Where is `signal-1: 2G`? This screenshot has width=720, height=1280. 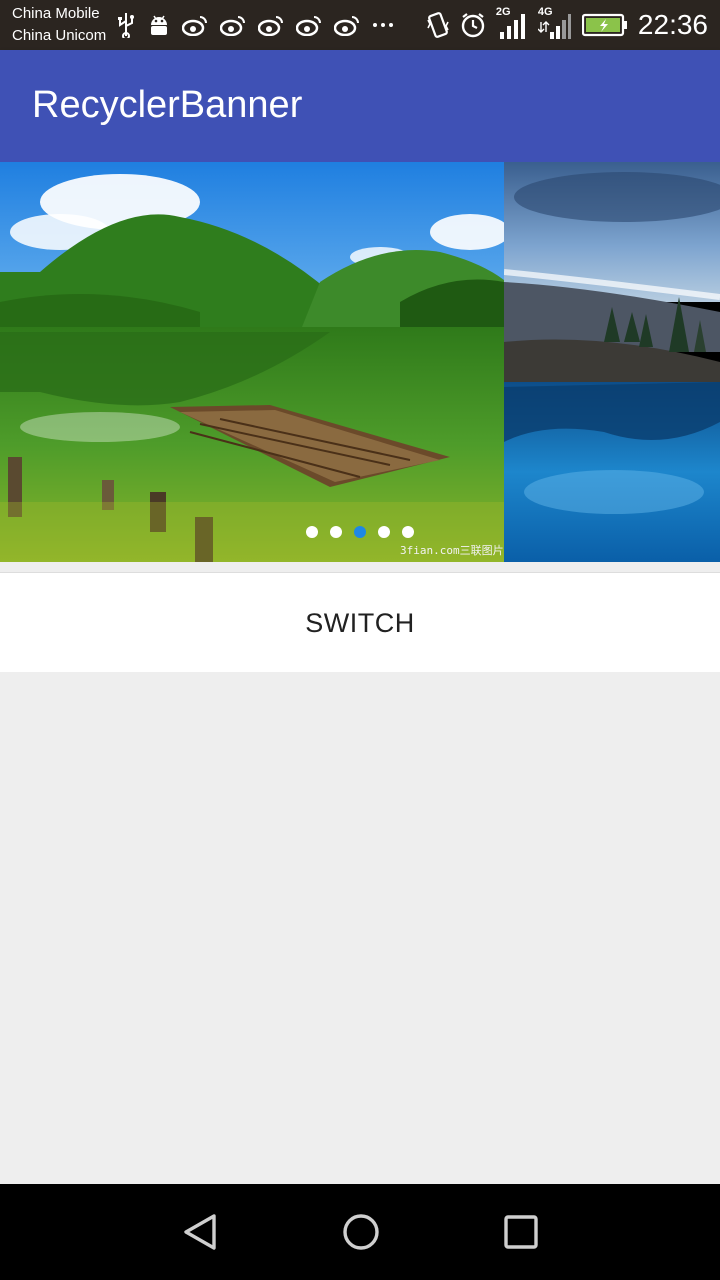 signal-1: 2G is located at coordinates (512, 23).